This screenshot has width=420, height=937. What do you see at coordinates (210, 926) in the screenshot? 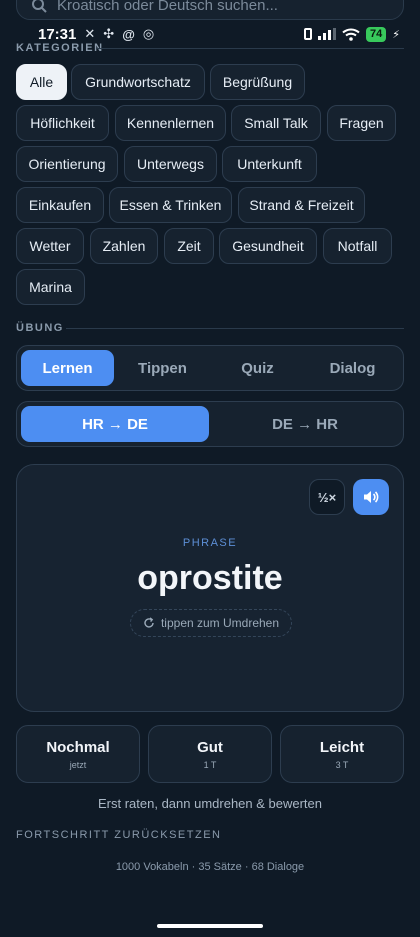
I see `home-indicator` at bounding box center [210, 926].